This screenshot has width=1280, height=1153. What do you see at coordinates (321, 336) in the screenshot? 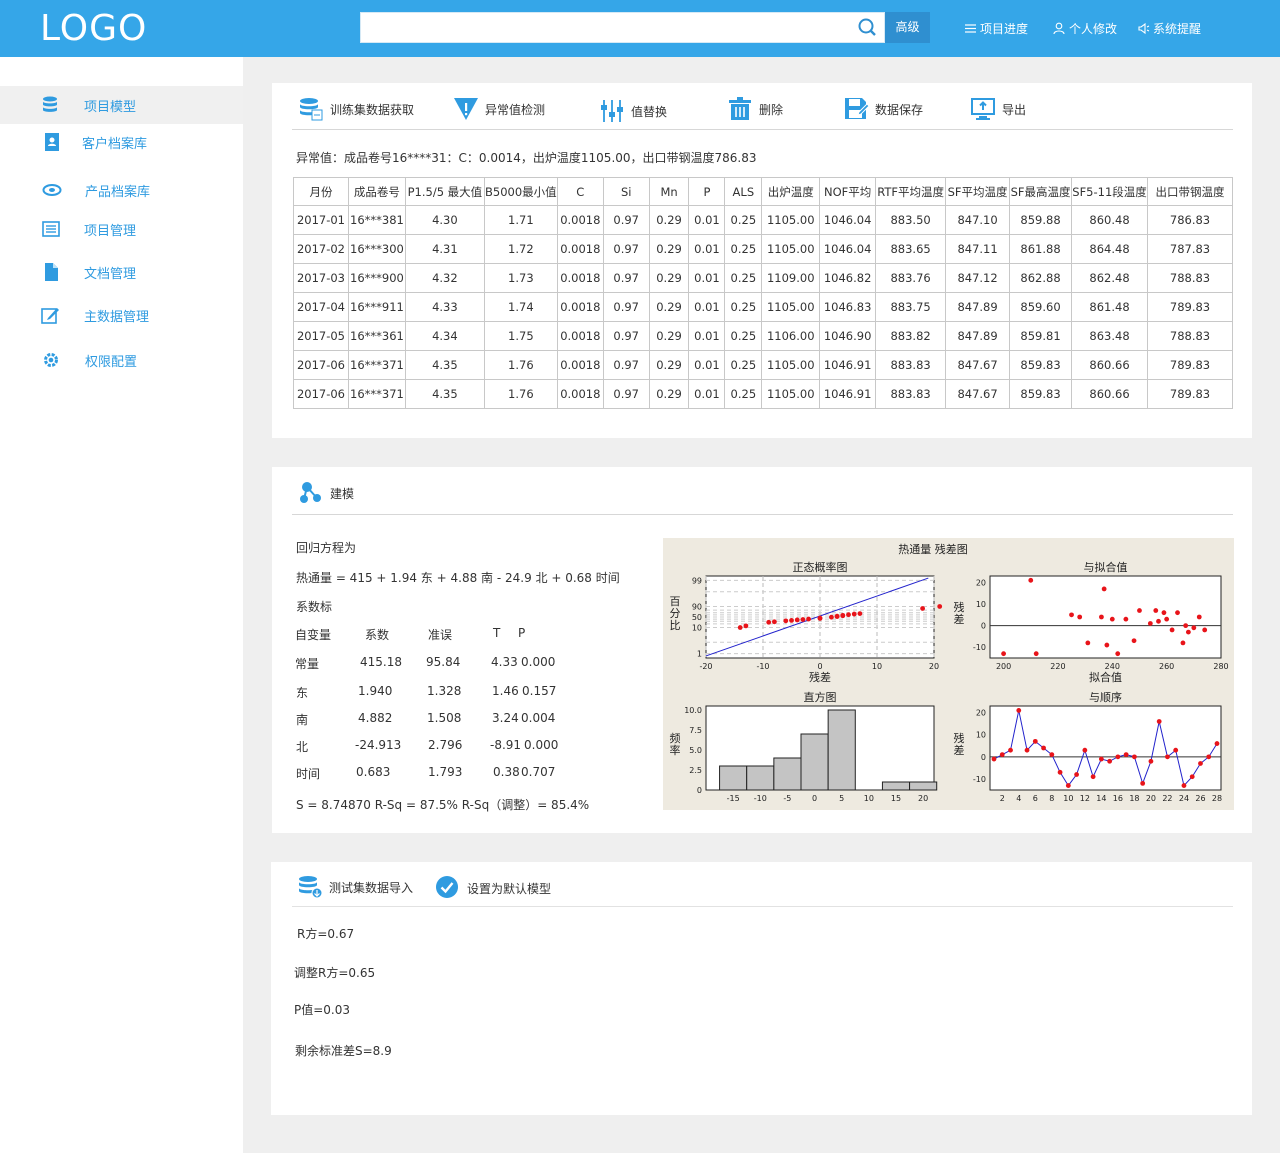
I see `table-cell: 2017-05` at bounding box center [321, 336].